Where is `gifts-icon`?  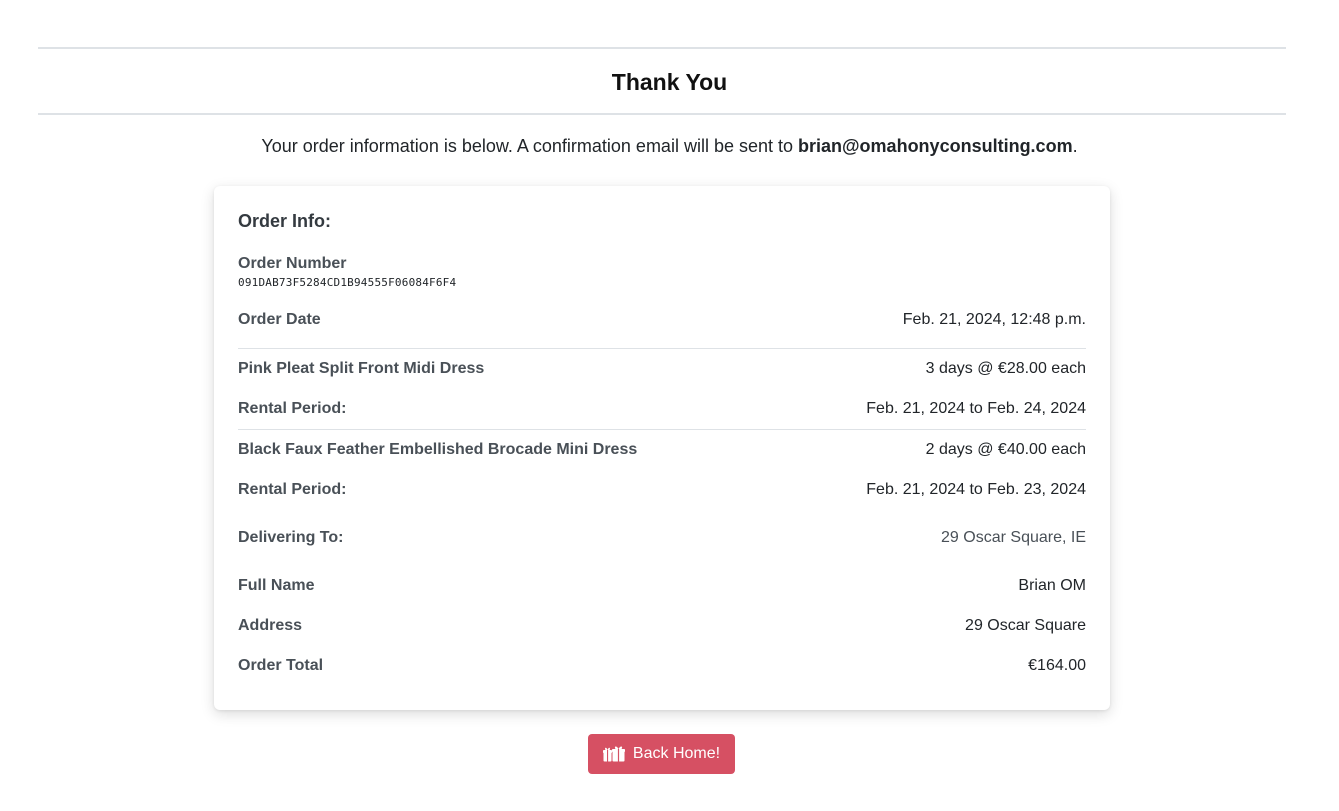 gifts-icon is located at coordinates (613, 754).